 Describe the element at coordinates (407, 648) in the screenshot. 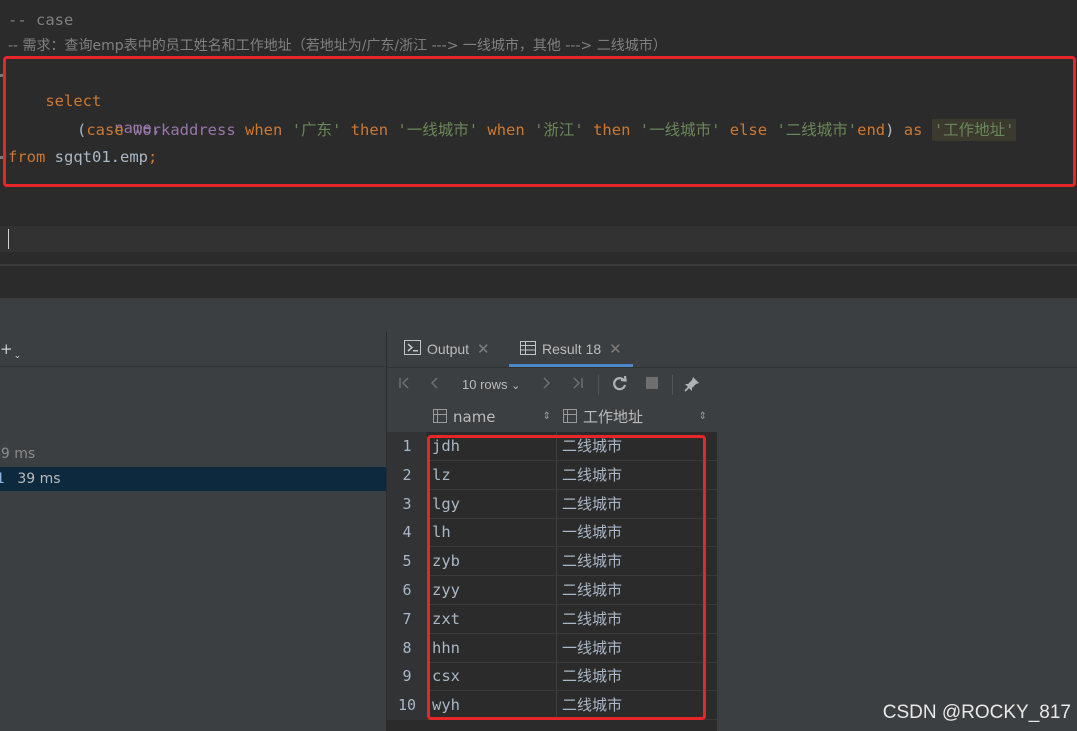

I see `row-number: 8` at that location.